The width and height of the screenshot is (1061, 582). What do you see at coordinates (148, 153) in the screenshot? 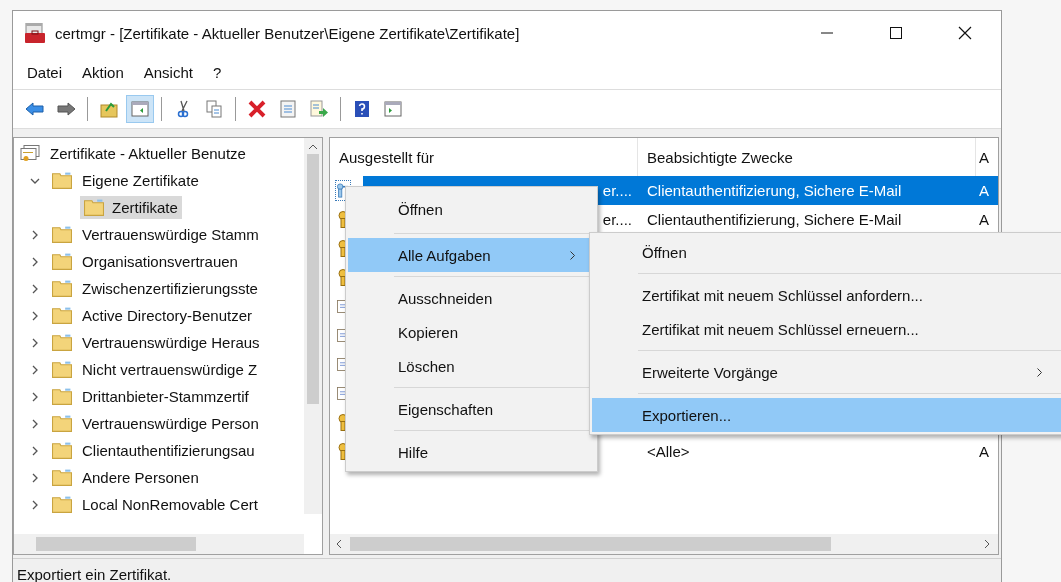
I see `tree-item: Zertifikate - Aktueller Benutze` at bounding box center [148, 153].